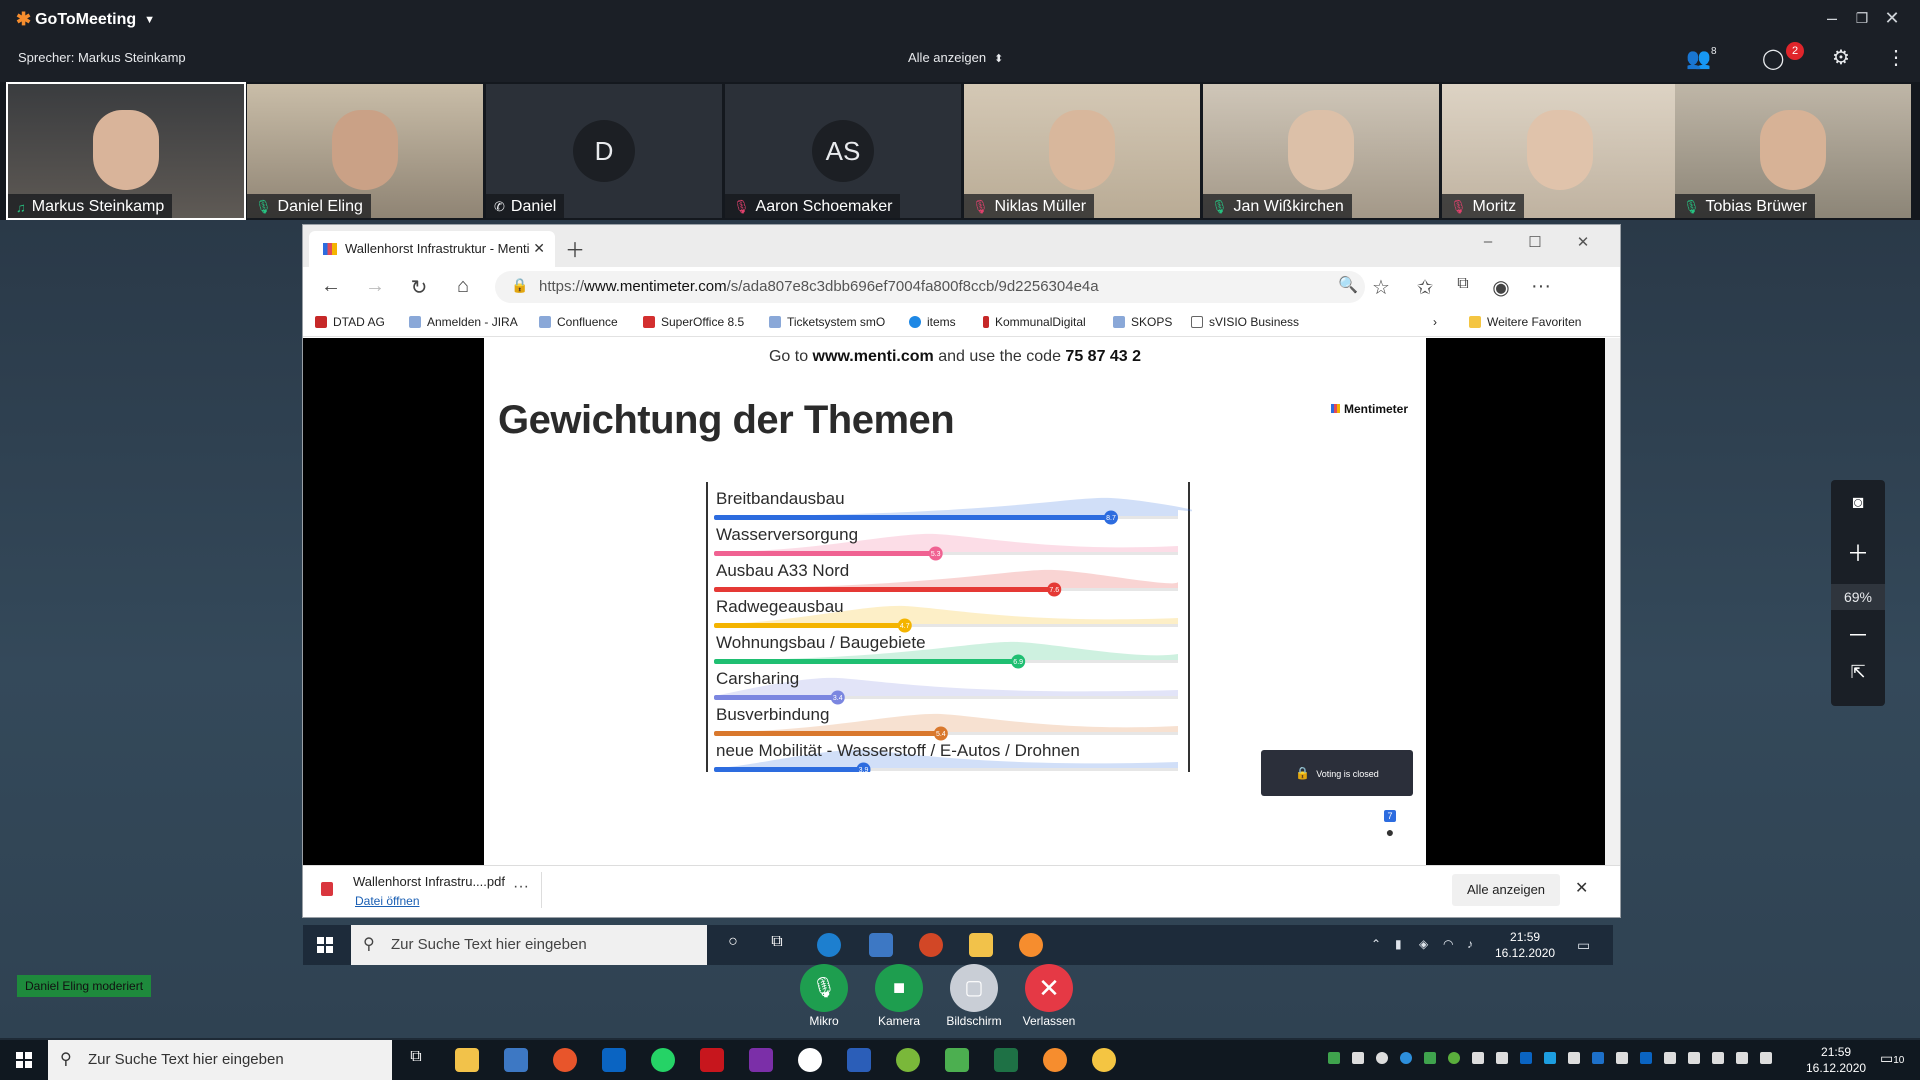 The image size is (1920, 1080). Describe the element at coordinates (24, 1060) in the screenshot. I see `windows-start-button` at that location.